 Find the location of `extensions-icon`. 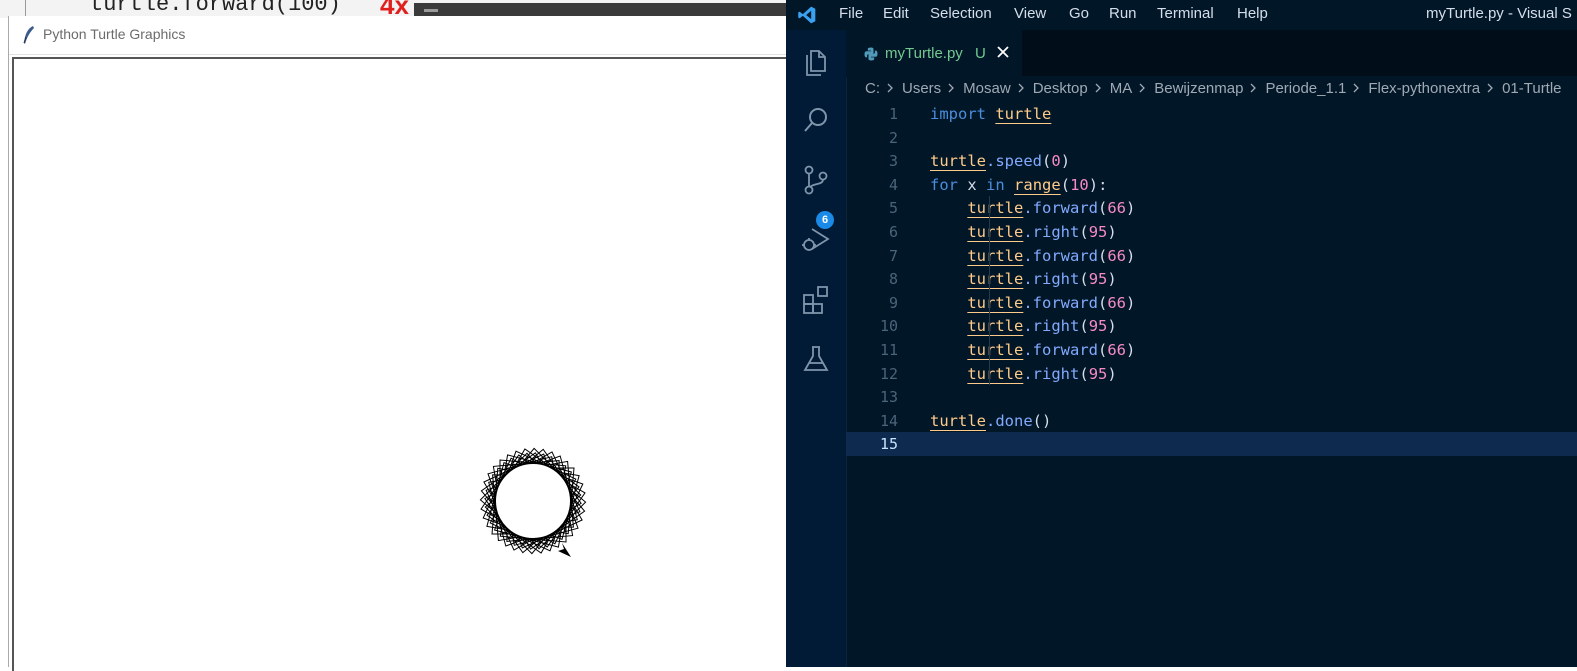

extensions-icon is located at coordinates (816, 299).